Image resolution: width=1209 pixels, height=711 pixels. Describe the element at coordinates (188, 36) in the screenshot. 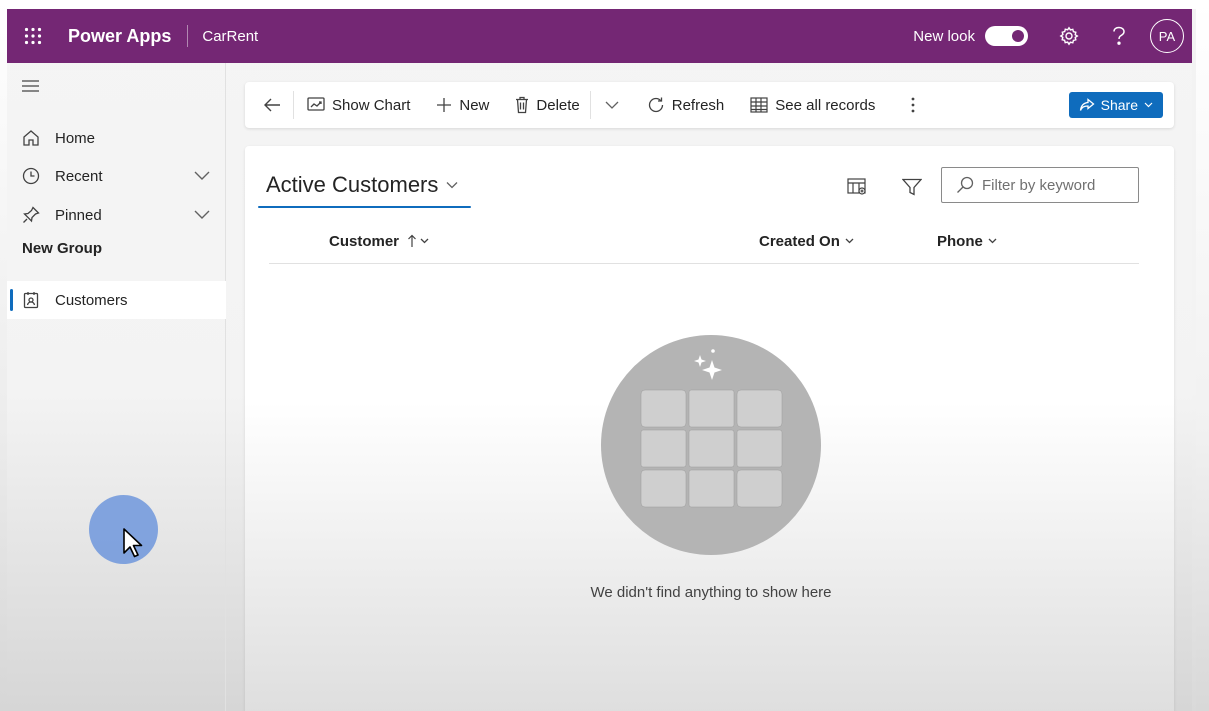

I see `header-divider` at that location.